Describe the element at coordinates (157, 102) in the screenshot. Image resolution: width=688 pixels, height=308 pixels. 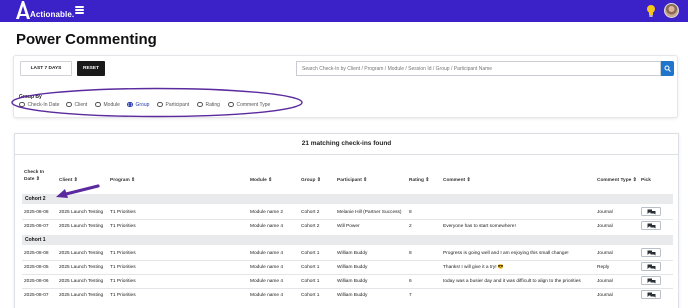
I see `annotation-ellipse` at that location.